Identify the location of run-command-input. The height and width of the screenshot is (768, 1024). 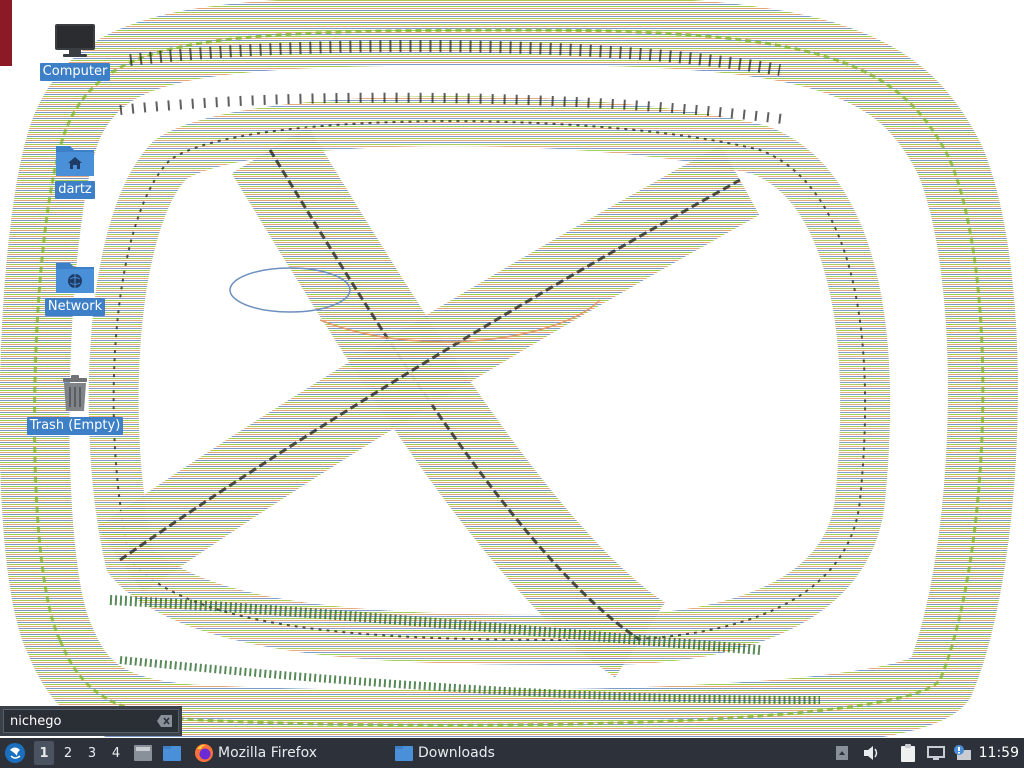
(79, 721).